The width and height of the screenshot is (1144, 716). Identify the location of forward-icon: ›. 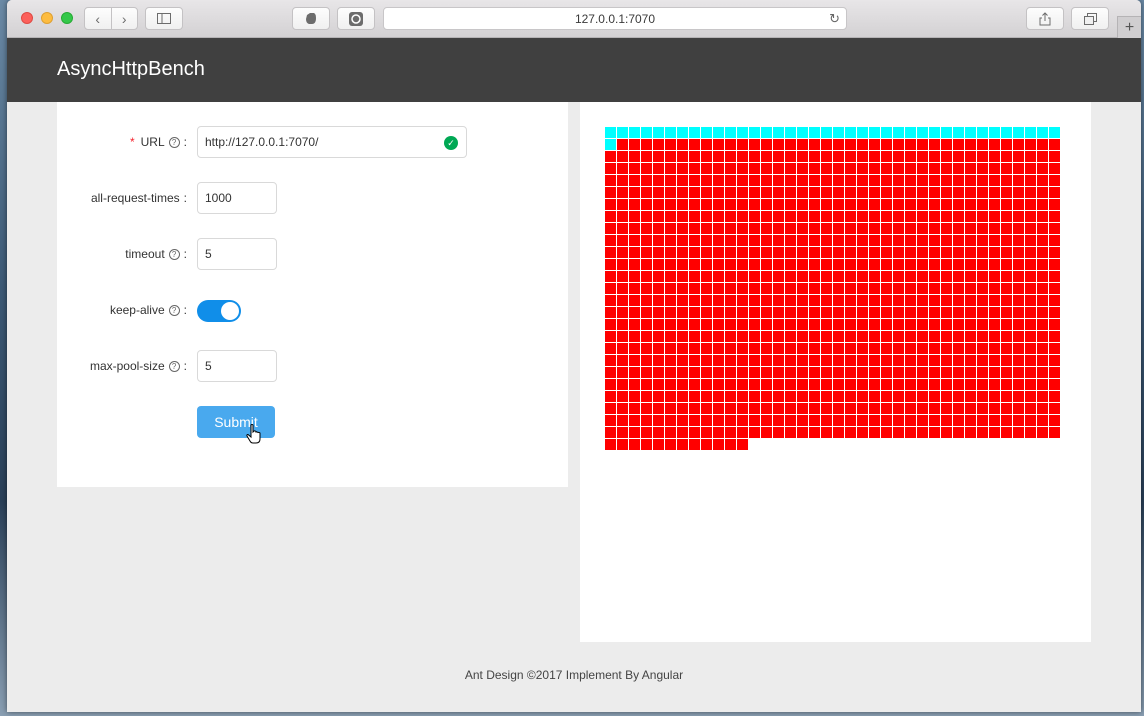
(125, 18).